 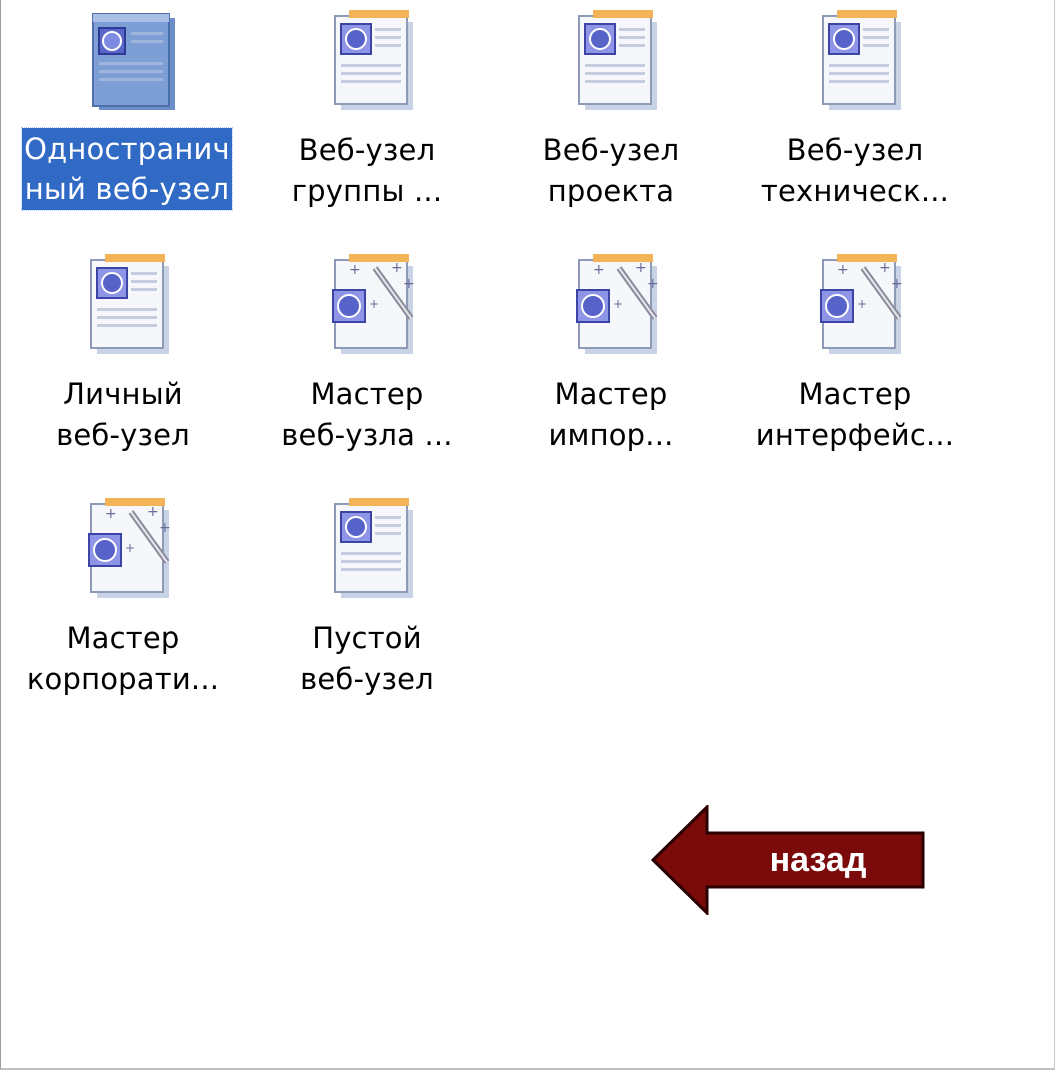 What do you see at coordinates (367, 659) in the screenshot?
I see `template-label: Пустой веб-узел` at bounding box center [367, 659].